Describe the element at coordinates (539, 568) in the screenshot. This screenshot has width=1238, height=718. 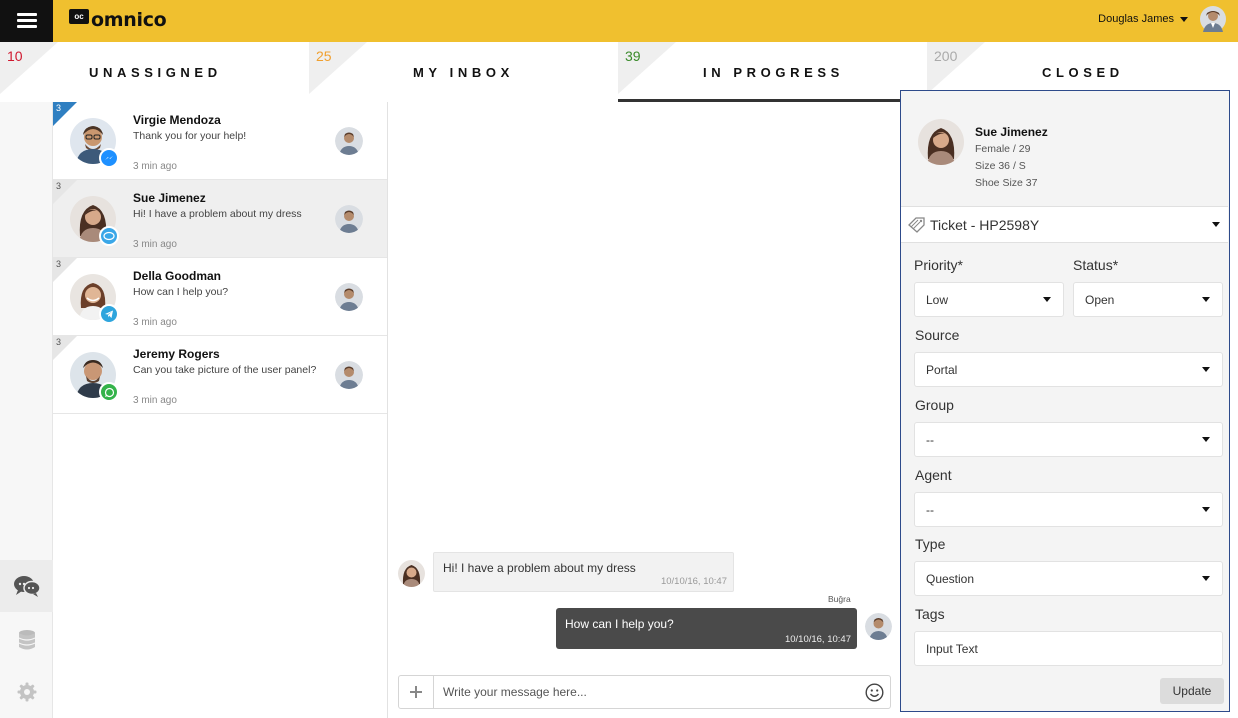
I see `message-text: Hi! I have a problem about my dress` at that location.